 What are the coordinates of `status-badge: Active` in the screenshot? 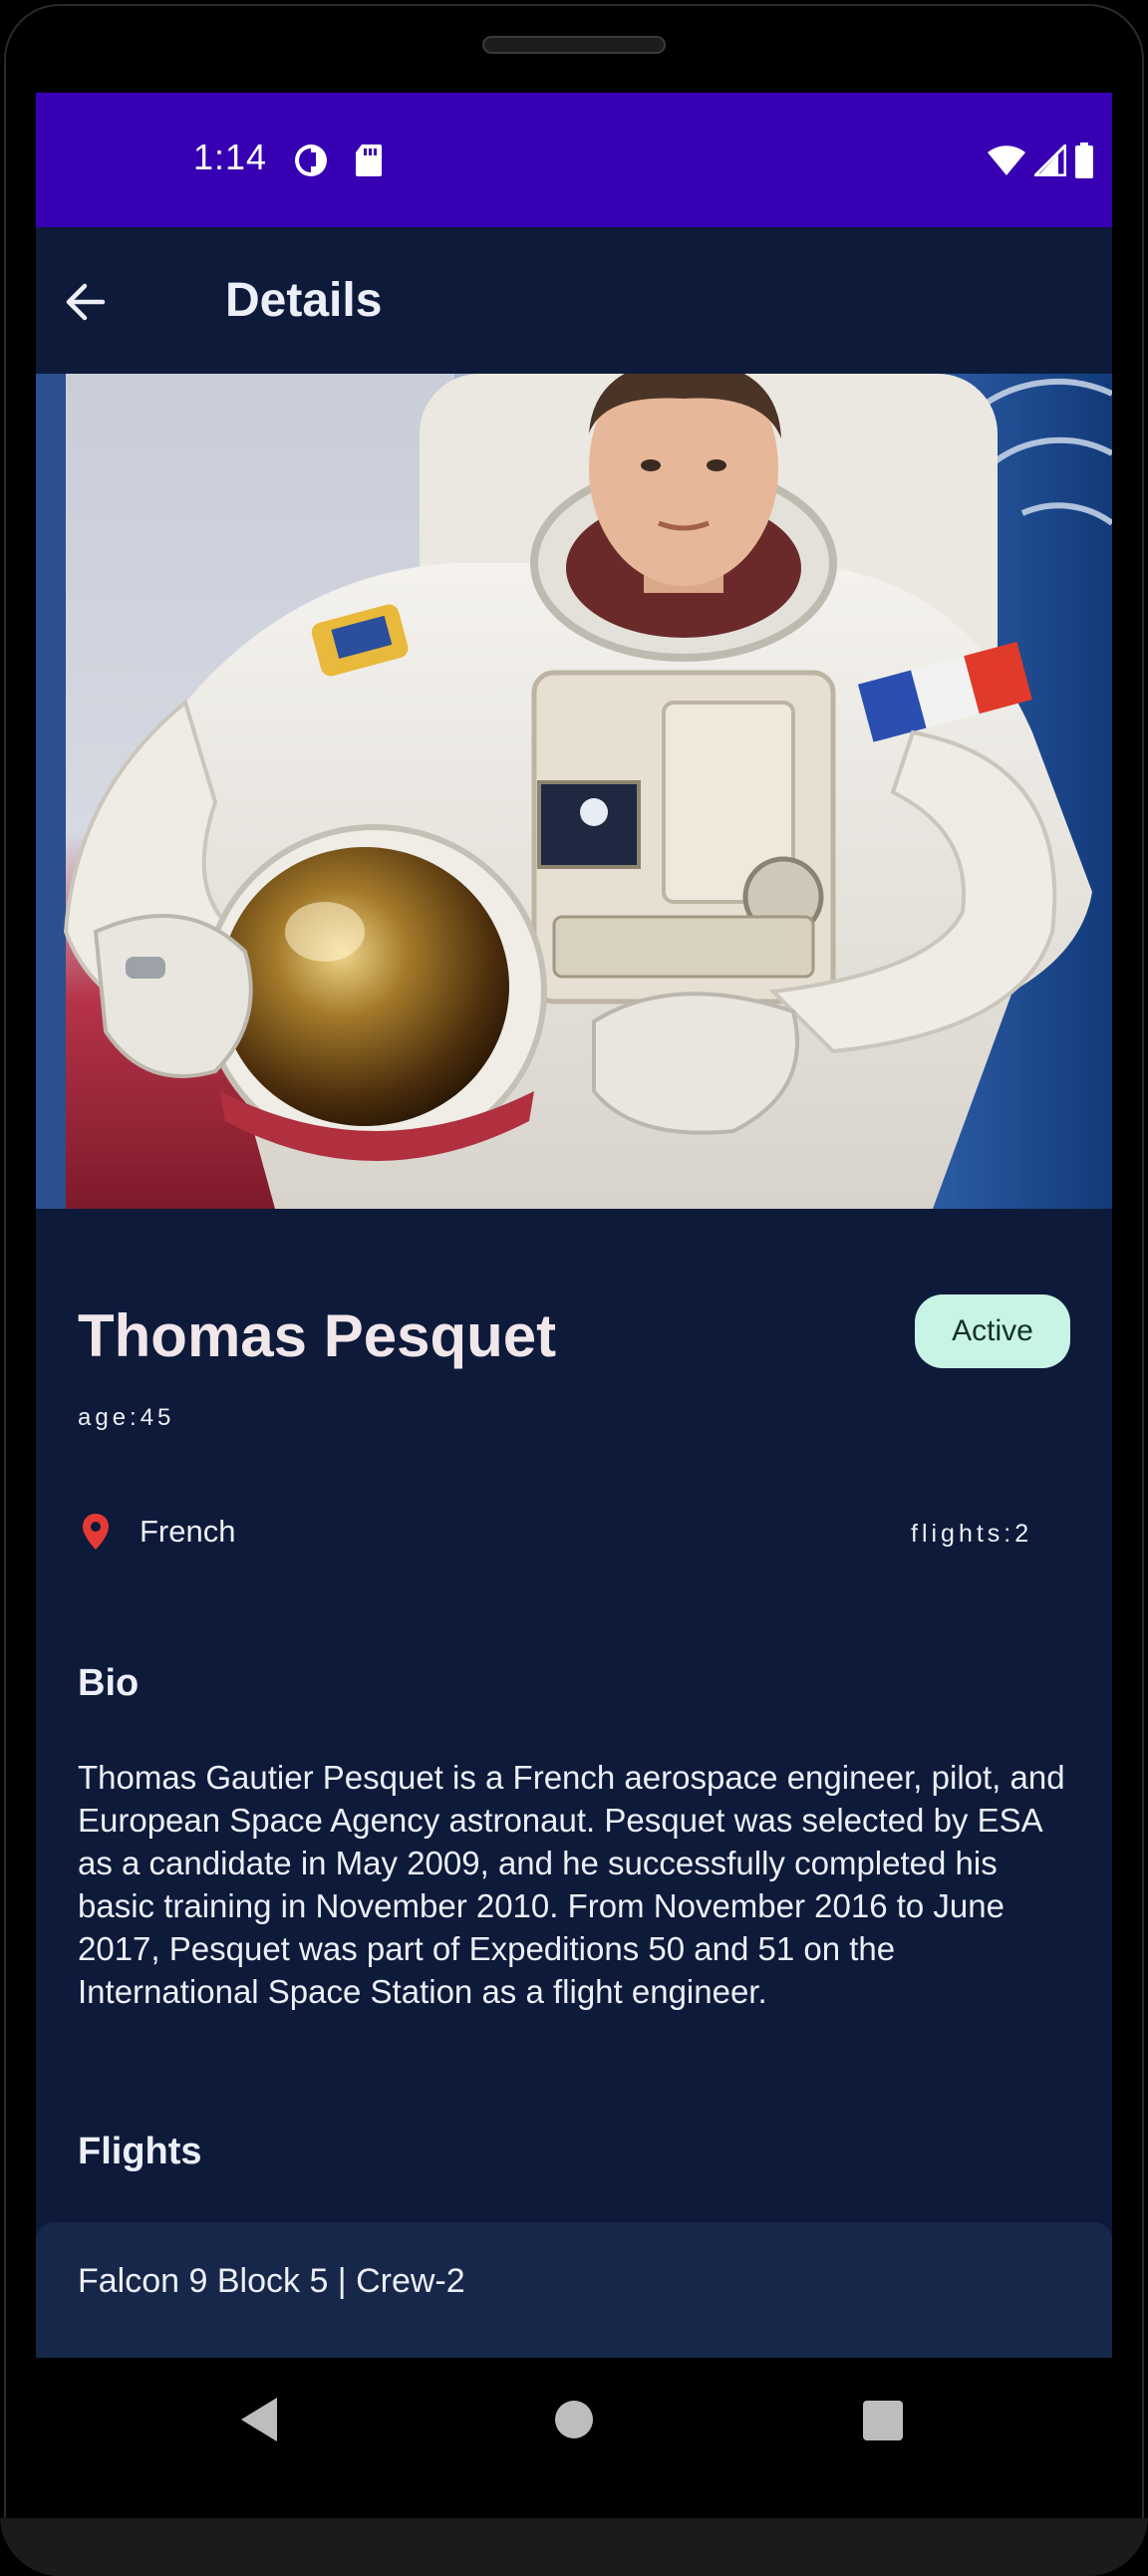 It's located at (992, 1331).